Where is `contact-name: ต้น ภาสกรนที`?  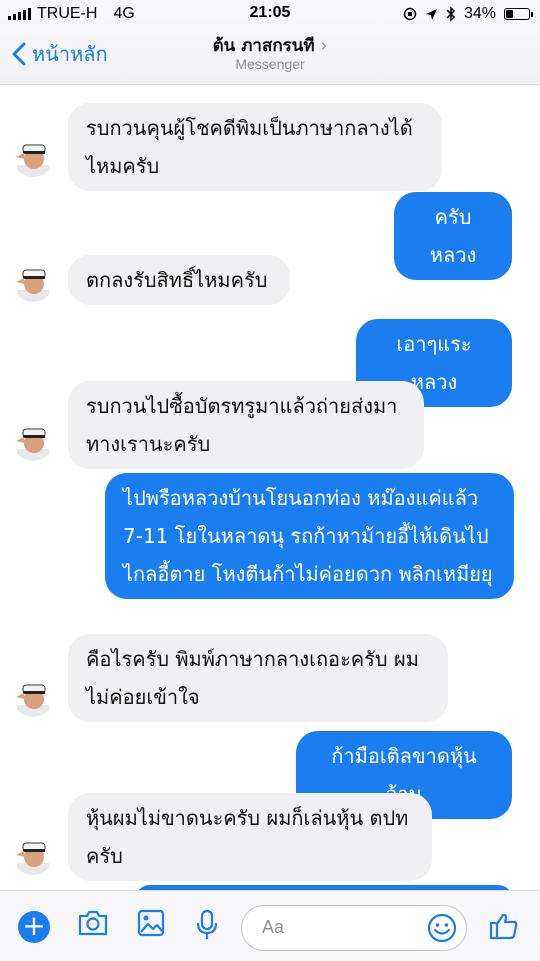
contact-name: ต้น ภาสกรนที is located at coordinates (263, 46).